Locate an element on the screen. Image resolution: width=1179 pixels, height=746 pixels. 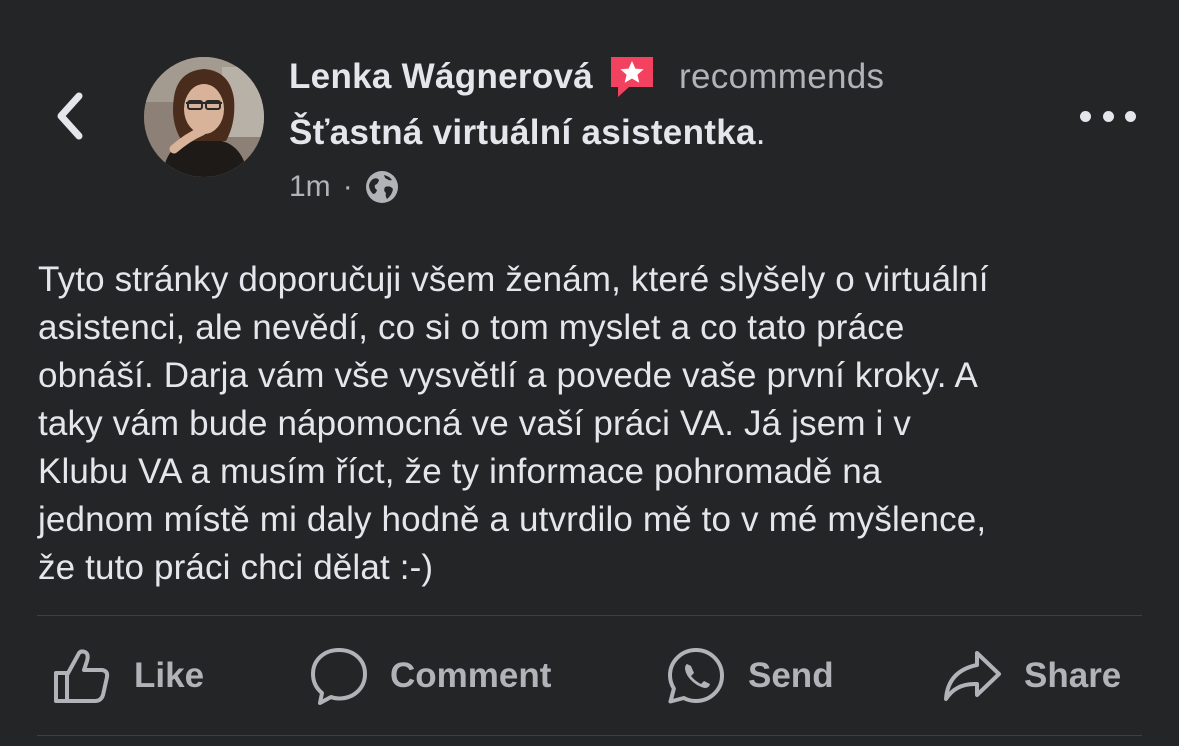
share-icon is located at coordinates (972, 676).